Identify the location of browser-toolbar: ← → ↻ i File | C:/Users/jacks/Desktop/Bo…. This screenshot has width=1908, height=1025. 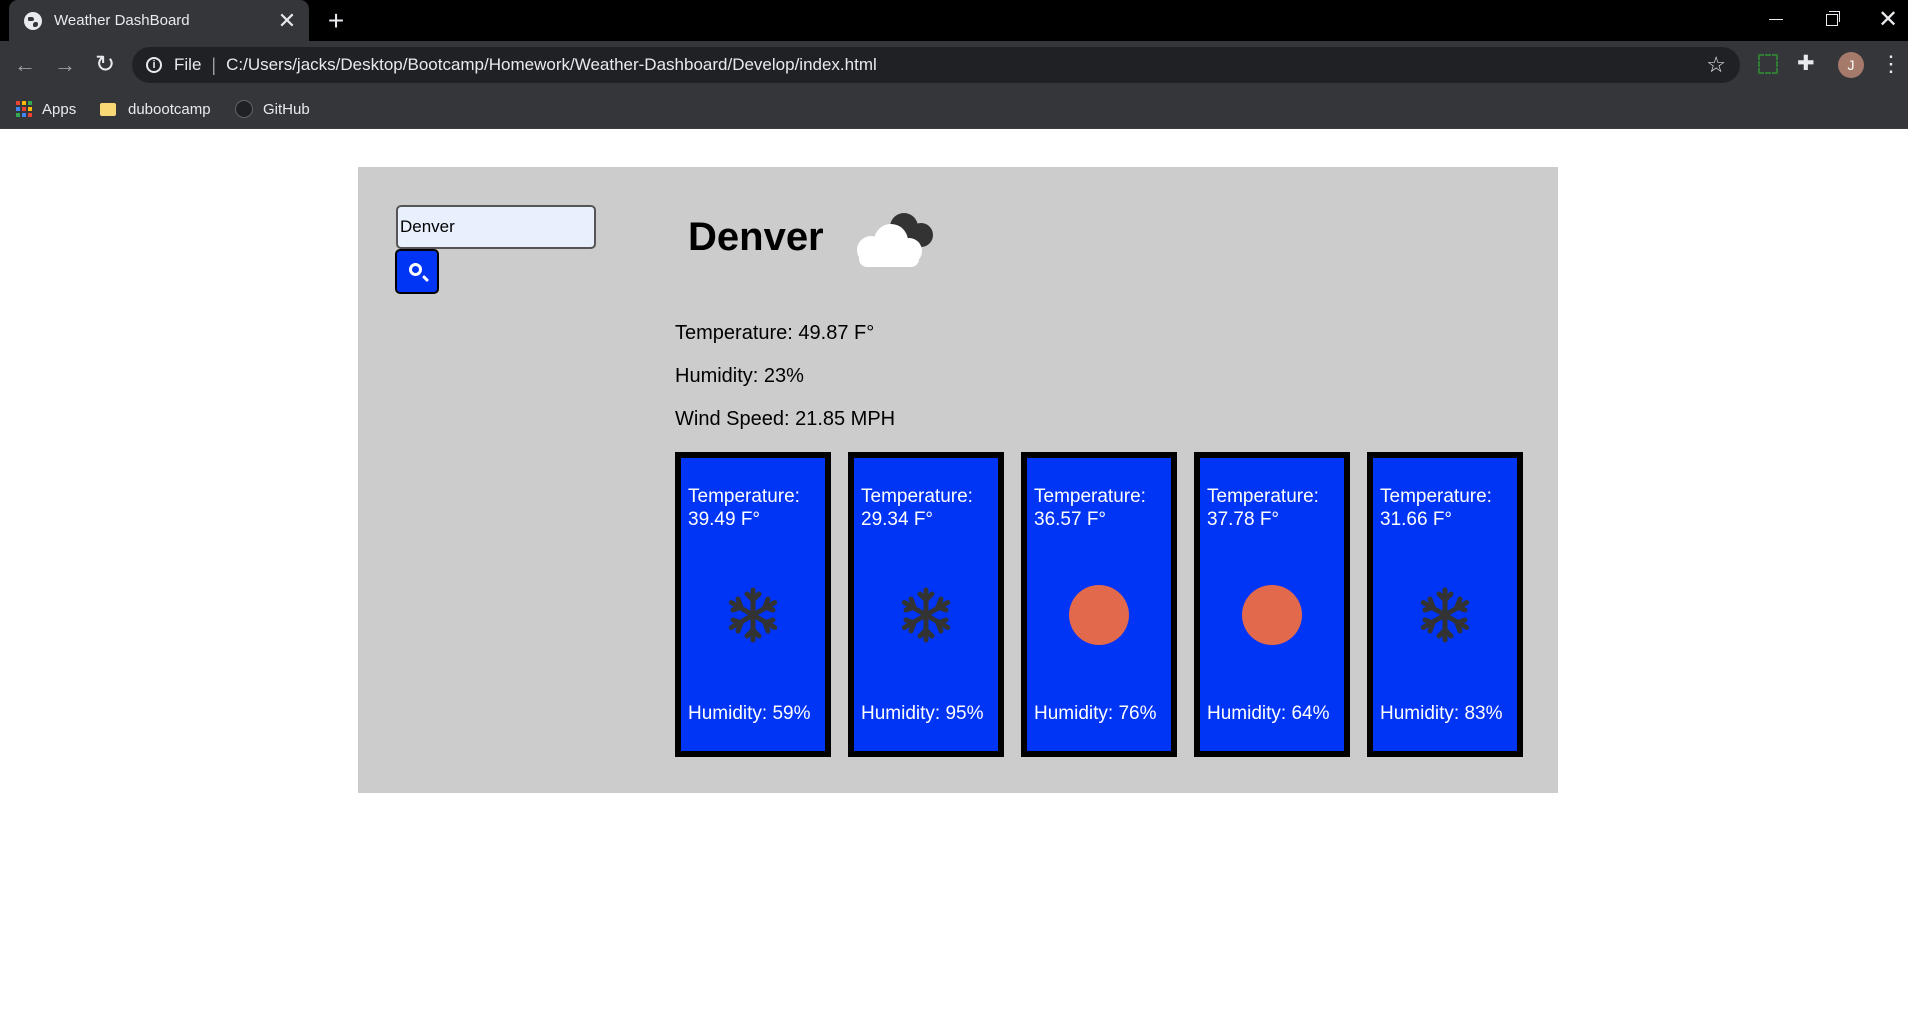
(954, 65).